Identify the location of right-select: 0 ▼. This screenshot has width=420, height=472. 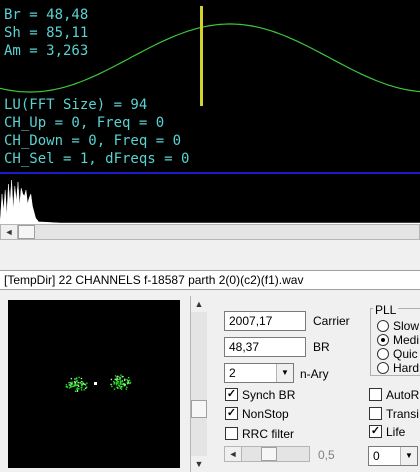
(393, 456).